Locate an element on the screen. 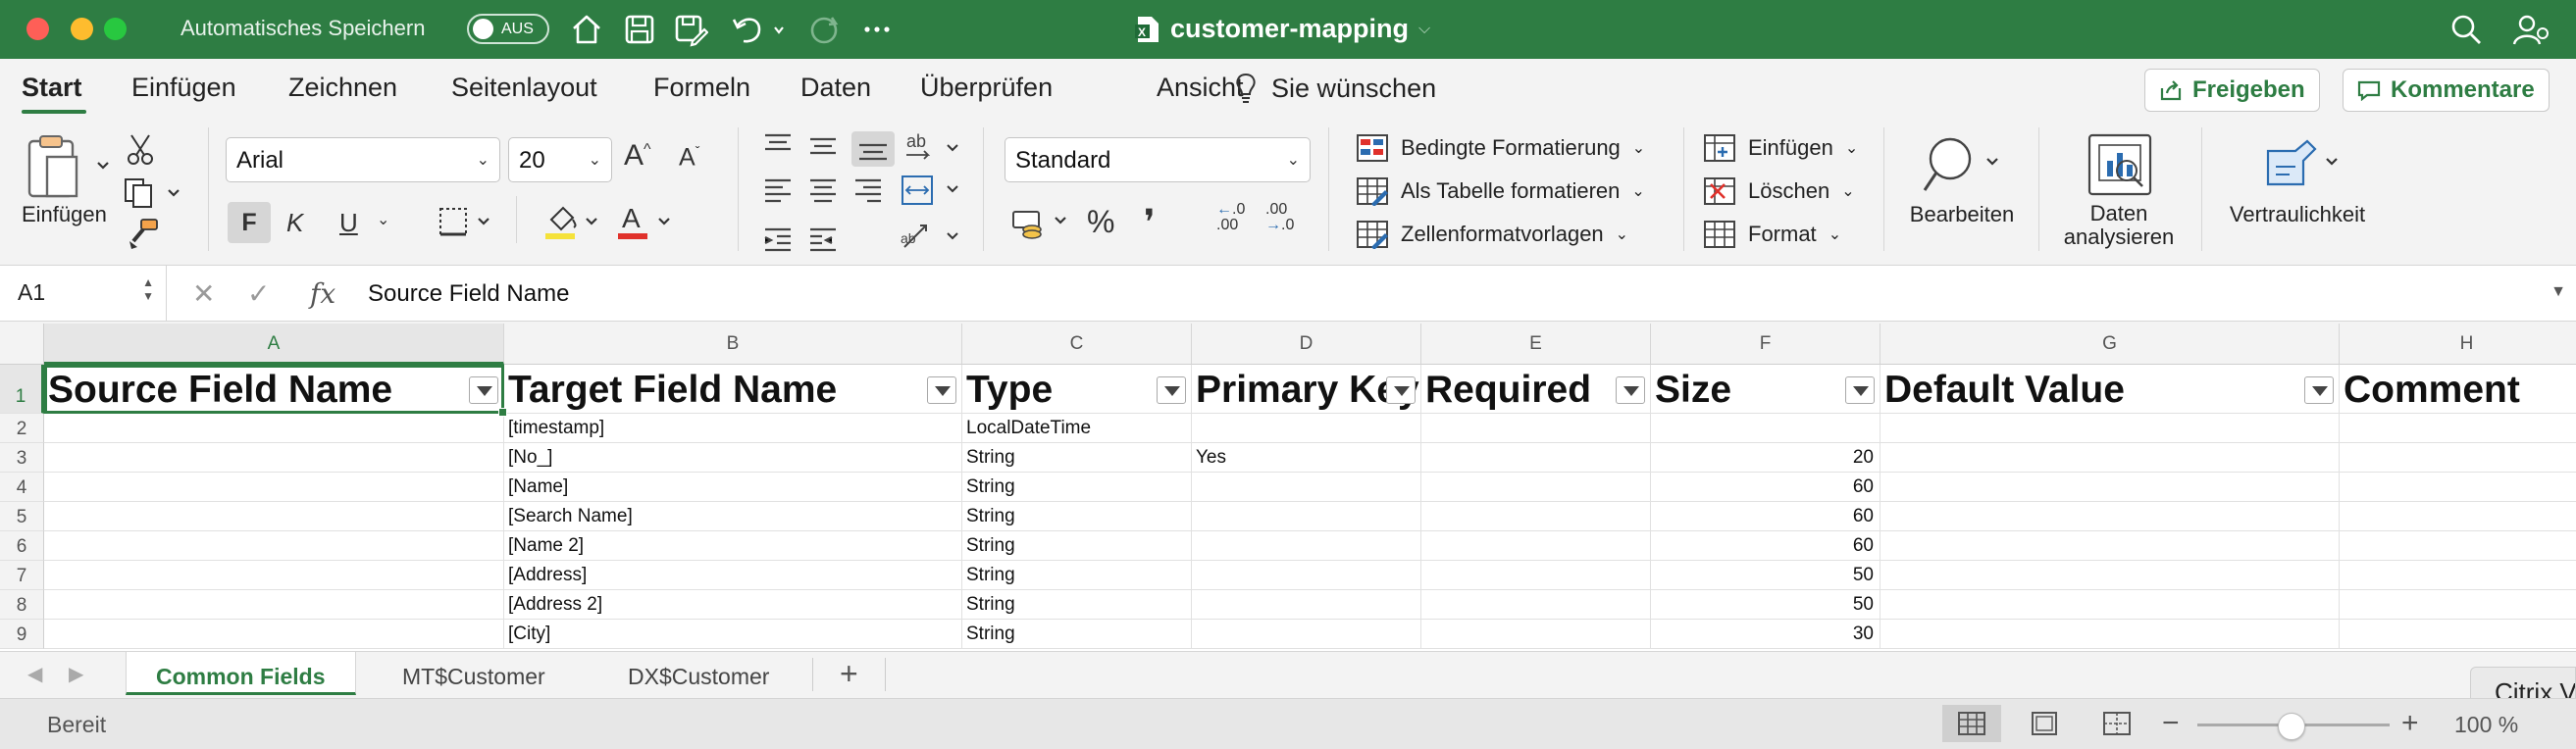 The width and height of the screenshot is (2576, 749). cell-h4 is located at coordinates (2458, 487).